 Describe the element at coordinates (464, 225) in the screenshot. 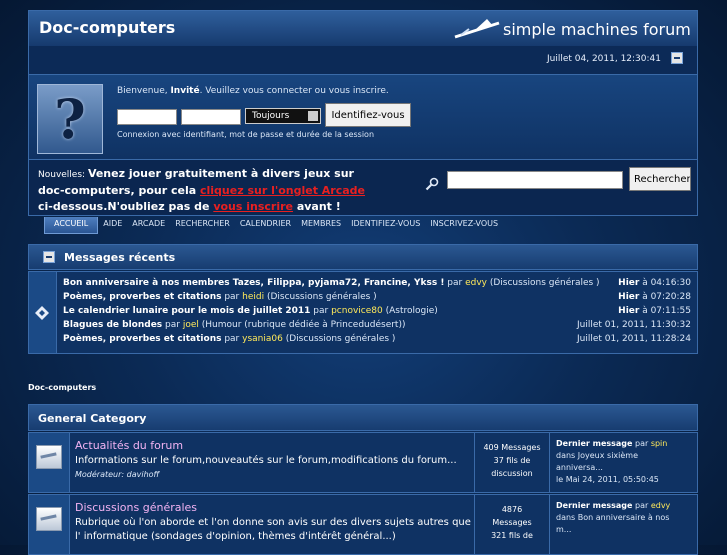

I see `menu-register: INSCRIVEZ-VOUS` at that location.